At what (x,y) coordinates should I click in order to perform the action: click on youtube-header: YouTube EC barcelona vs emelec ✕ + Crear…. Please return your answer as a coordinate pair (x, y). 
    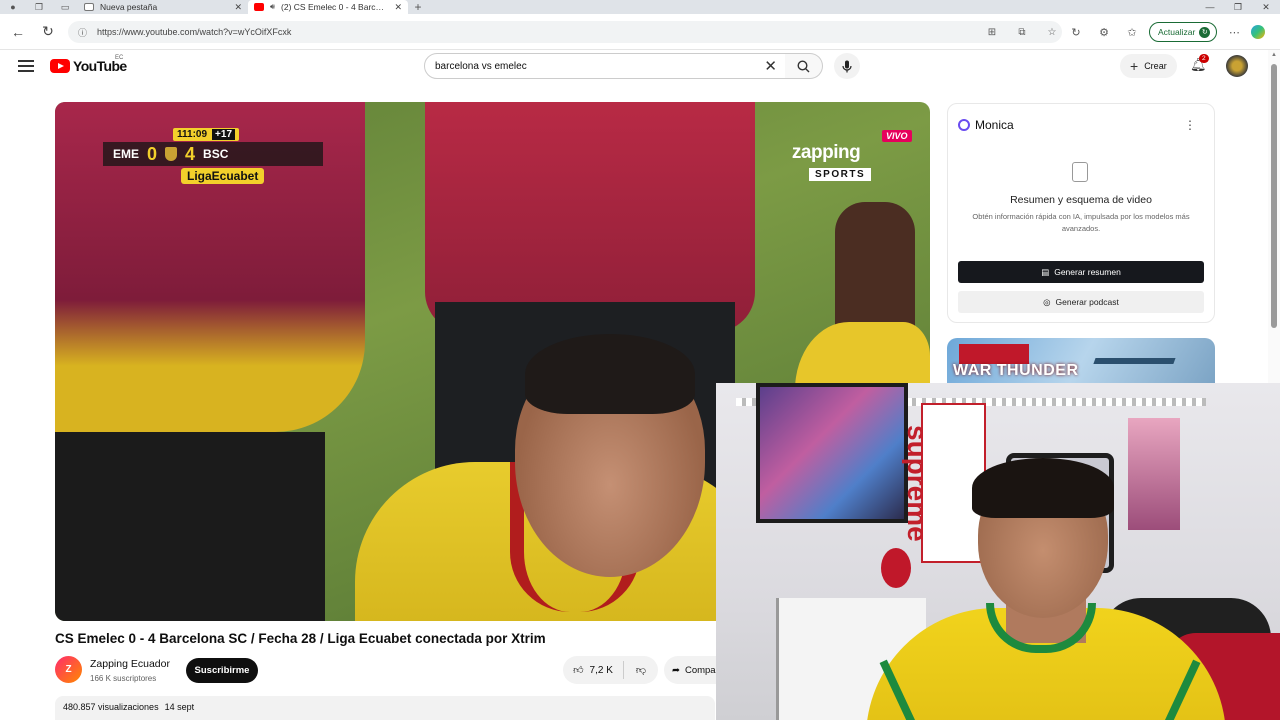
    Looking at the image, I should click on (634, 67).